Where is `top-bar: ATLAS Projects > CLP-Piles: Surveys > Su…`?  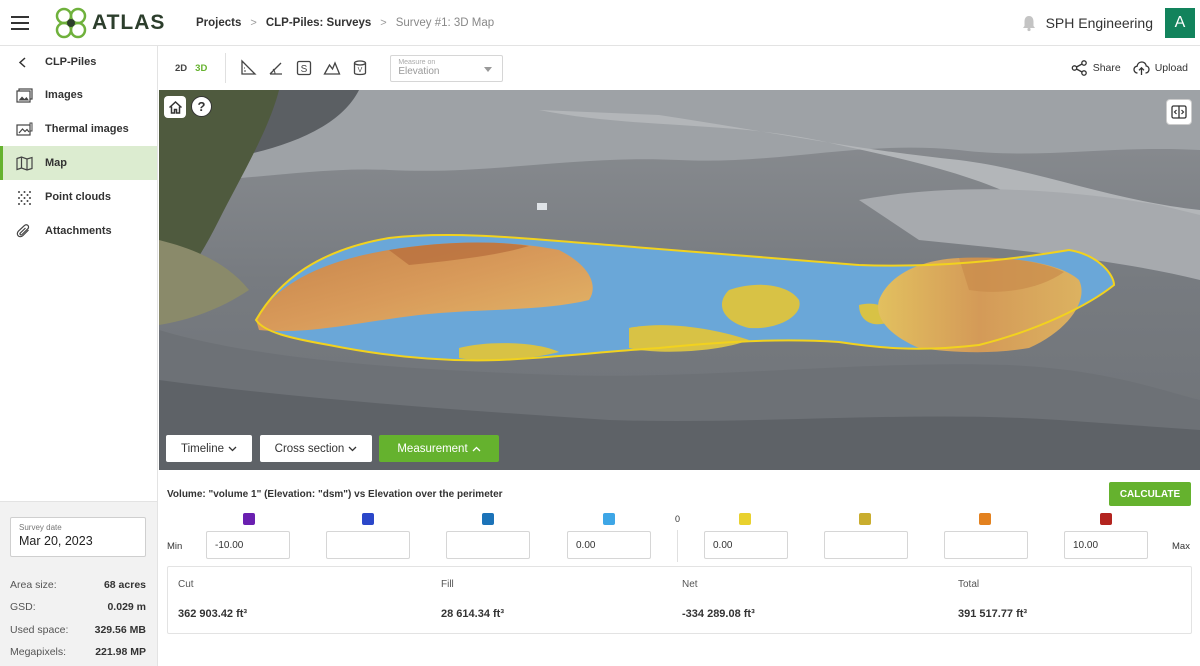 top-bar: ATLAS Projects > CLP-Piles: Surveys > Su… is located at coordinates (600, 23).